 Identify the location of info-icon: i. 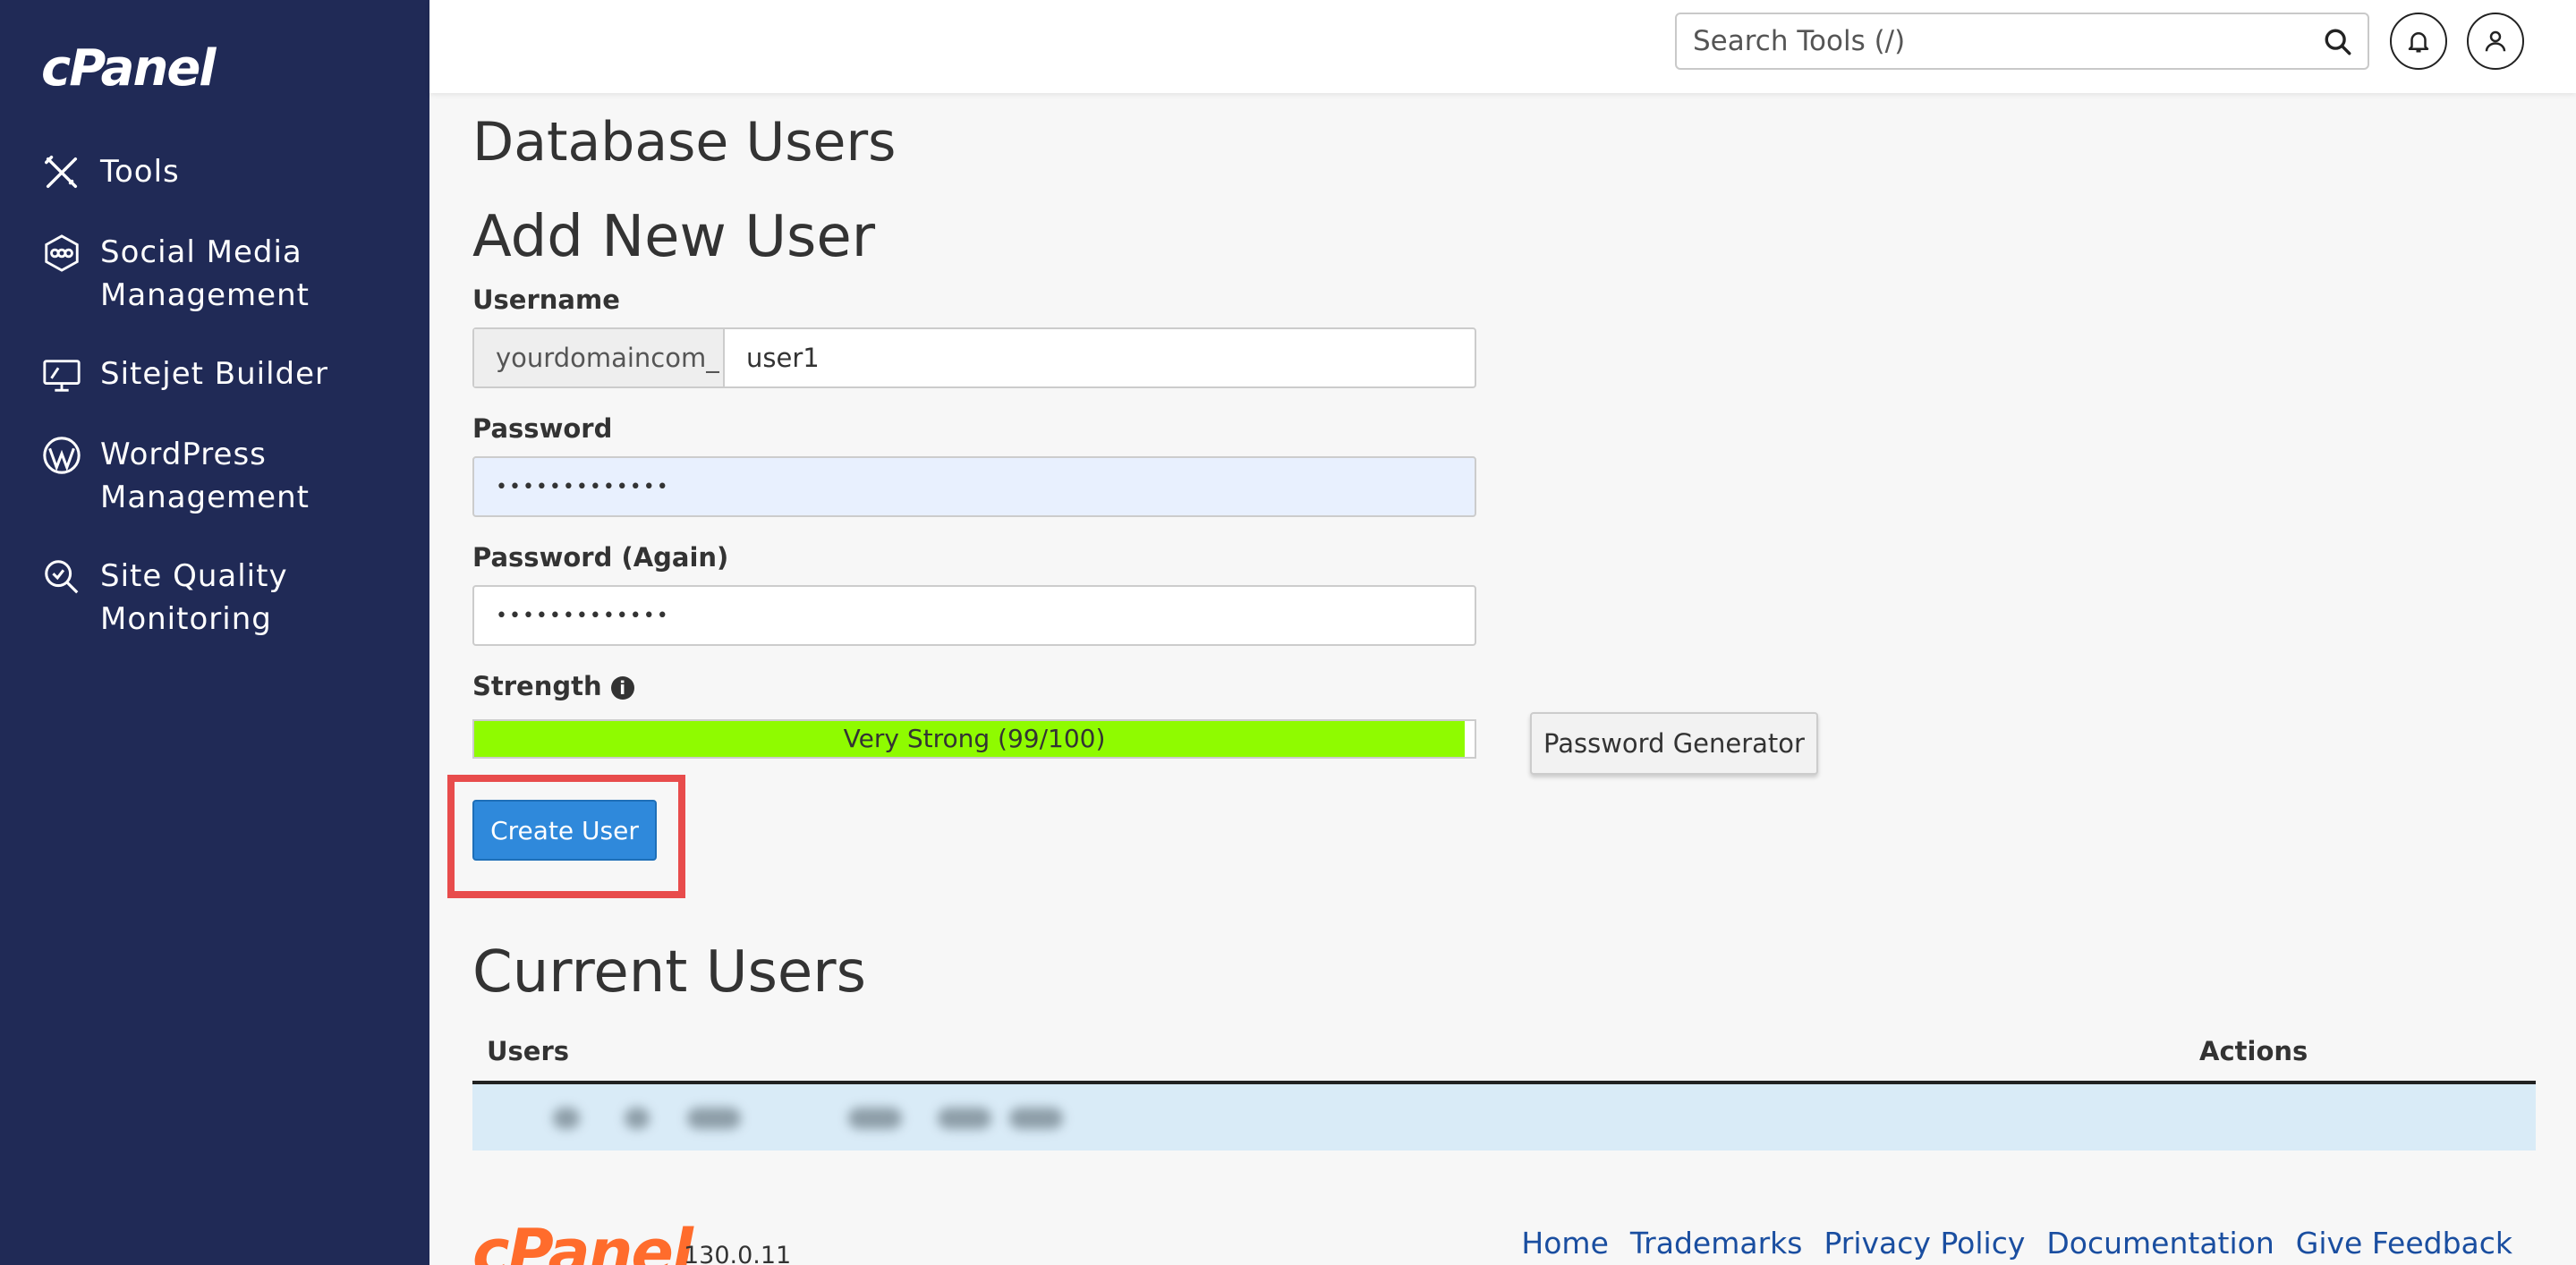
(622, 688).